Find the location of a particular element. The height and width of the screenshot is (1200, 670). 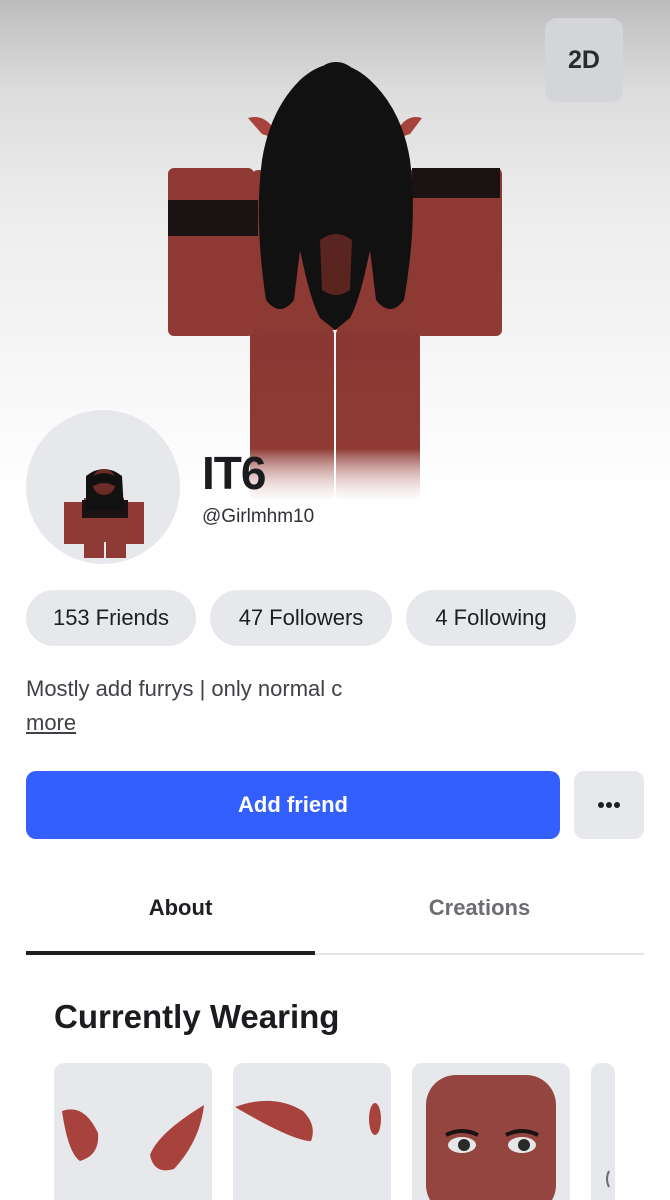

bio-more-link: more is located at coordinates (51, 723).